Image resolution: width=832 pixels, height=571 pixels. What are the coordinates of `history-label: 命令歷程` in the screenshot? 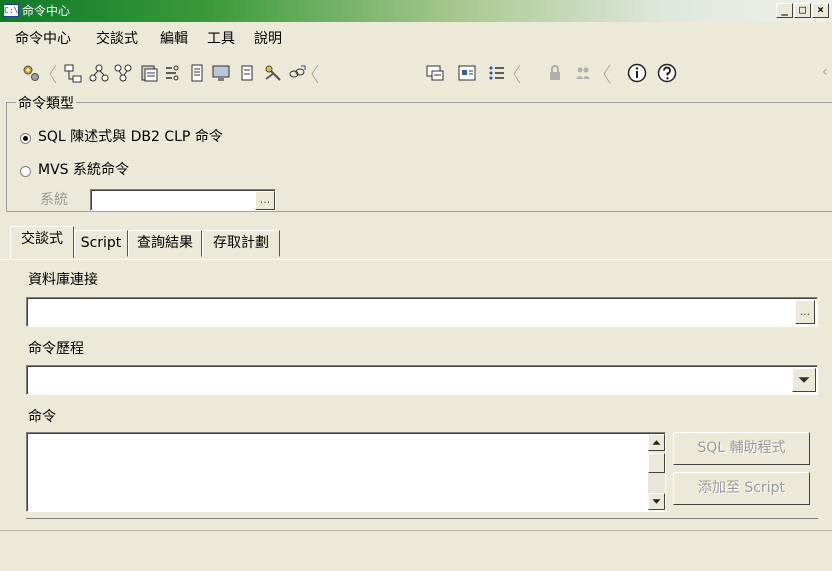 It's located at (56, 349).